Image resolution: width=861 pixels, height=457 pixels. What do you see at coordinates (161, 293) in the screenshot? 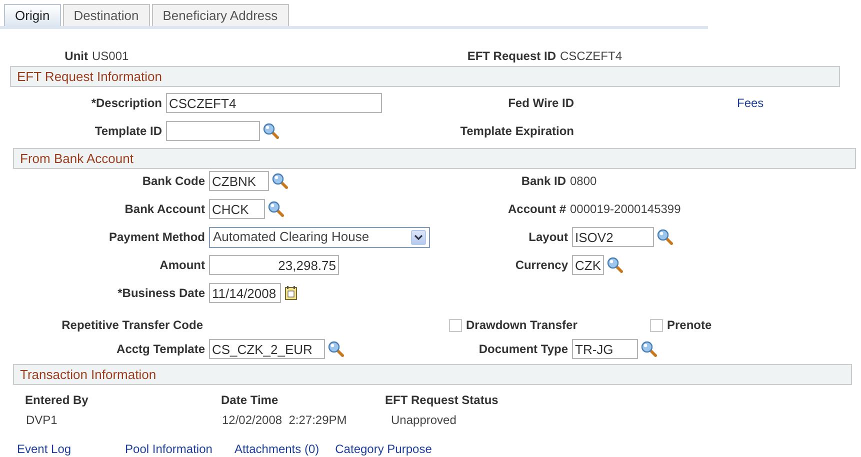
I see `field-label: *Business Date` at bounding box center [161, 293].